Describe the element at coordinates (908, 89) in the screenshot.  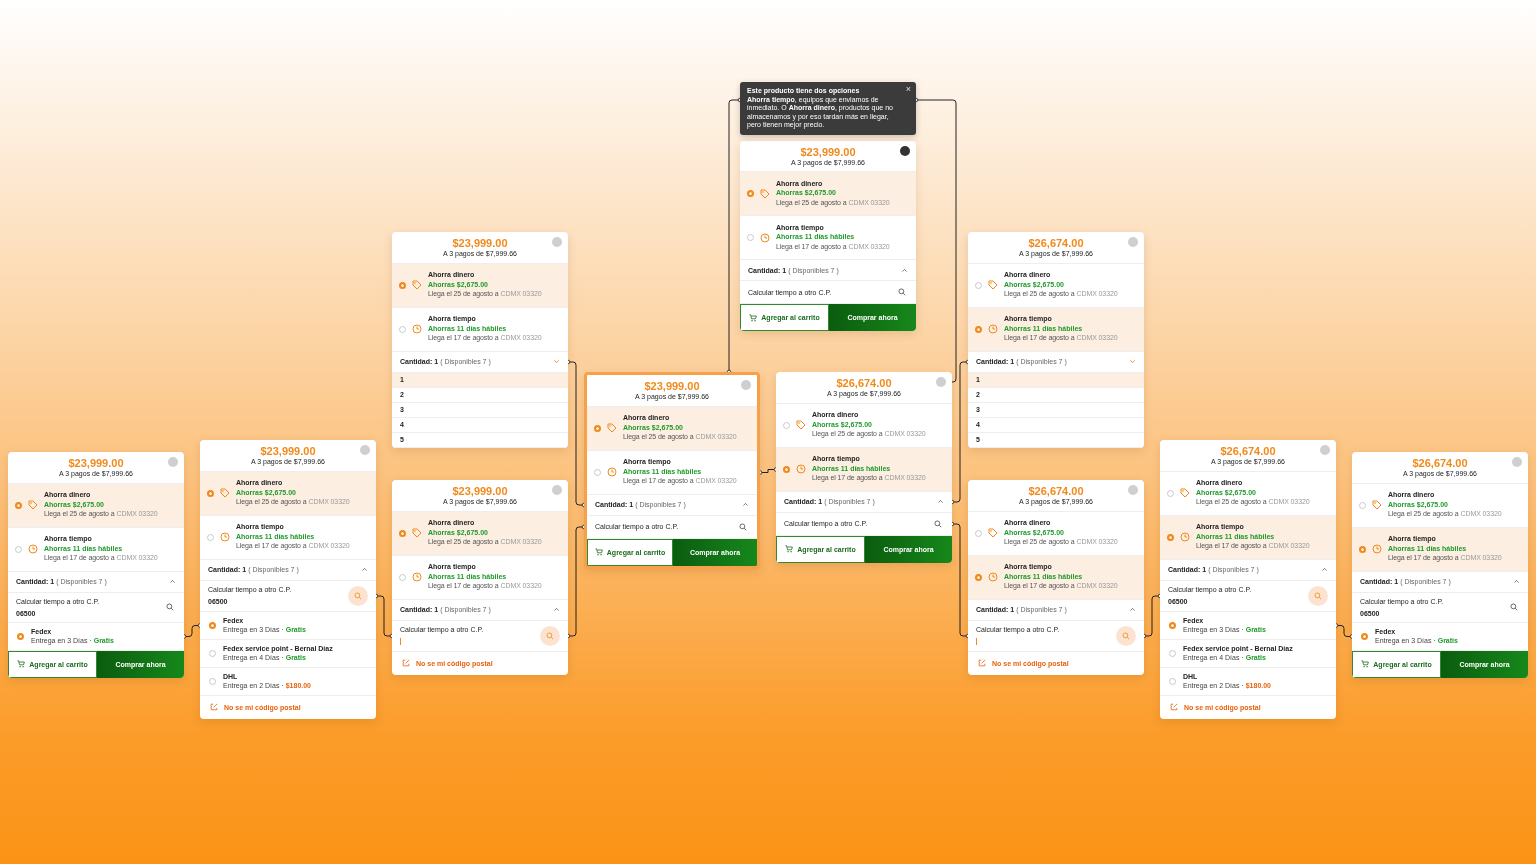
I see `close-button: ×` at that location.